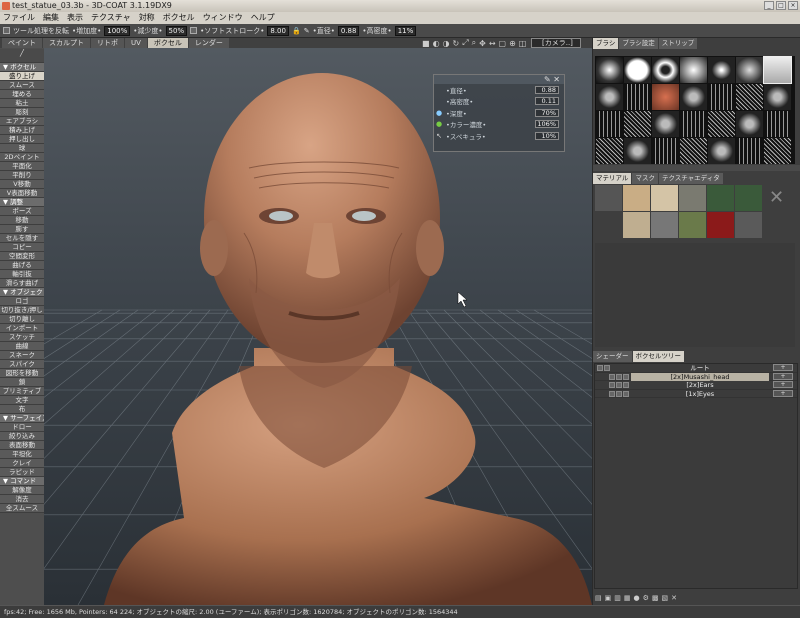 Image resolution: width=800 pixels, height=618 pixels. Describe the element at coordinates (22, 85) in the screenshot. I see `tool-item: スムース` at that location.